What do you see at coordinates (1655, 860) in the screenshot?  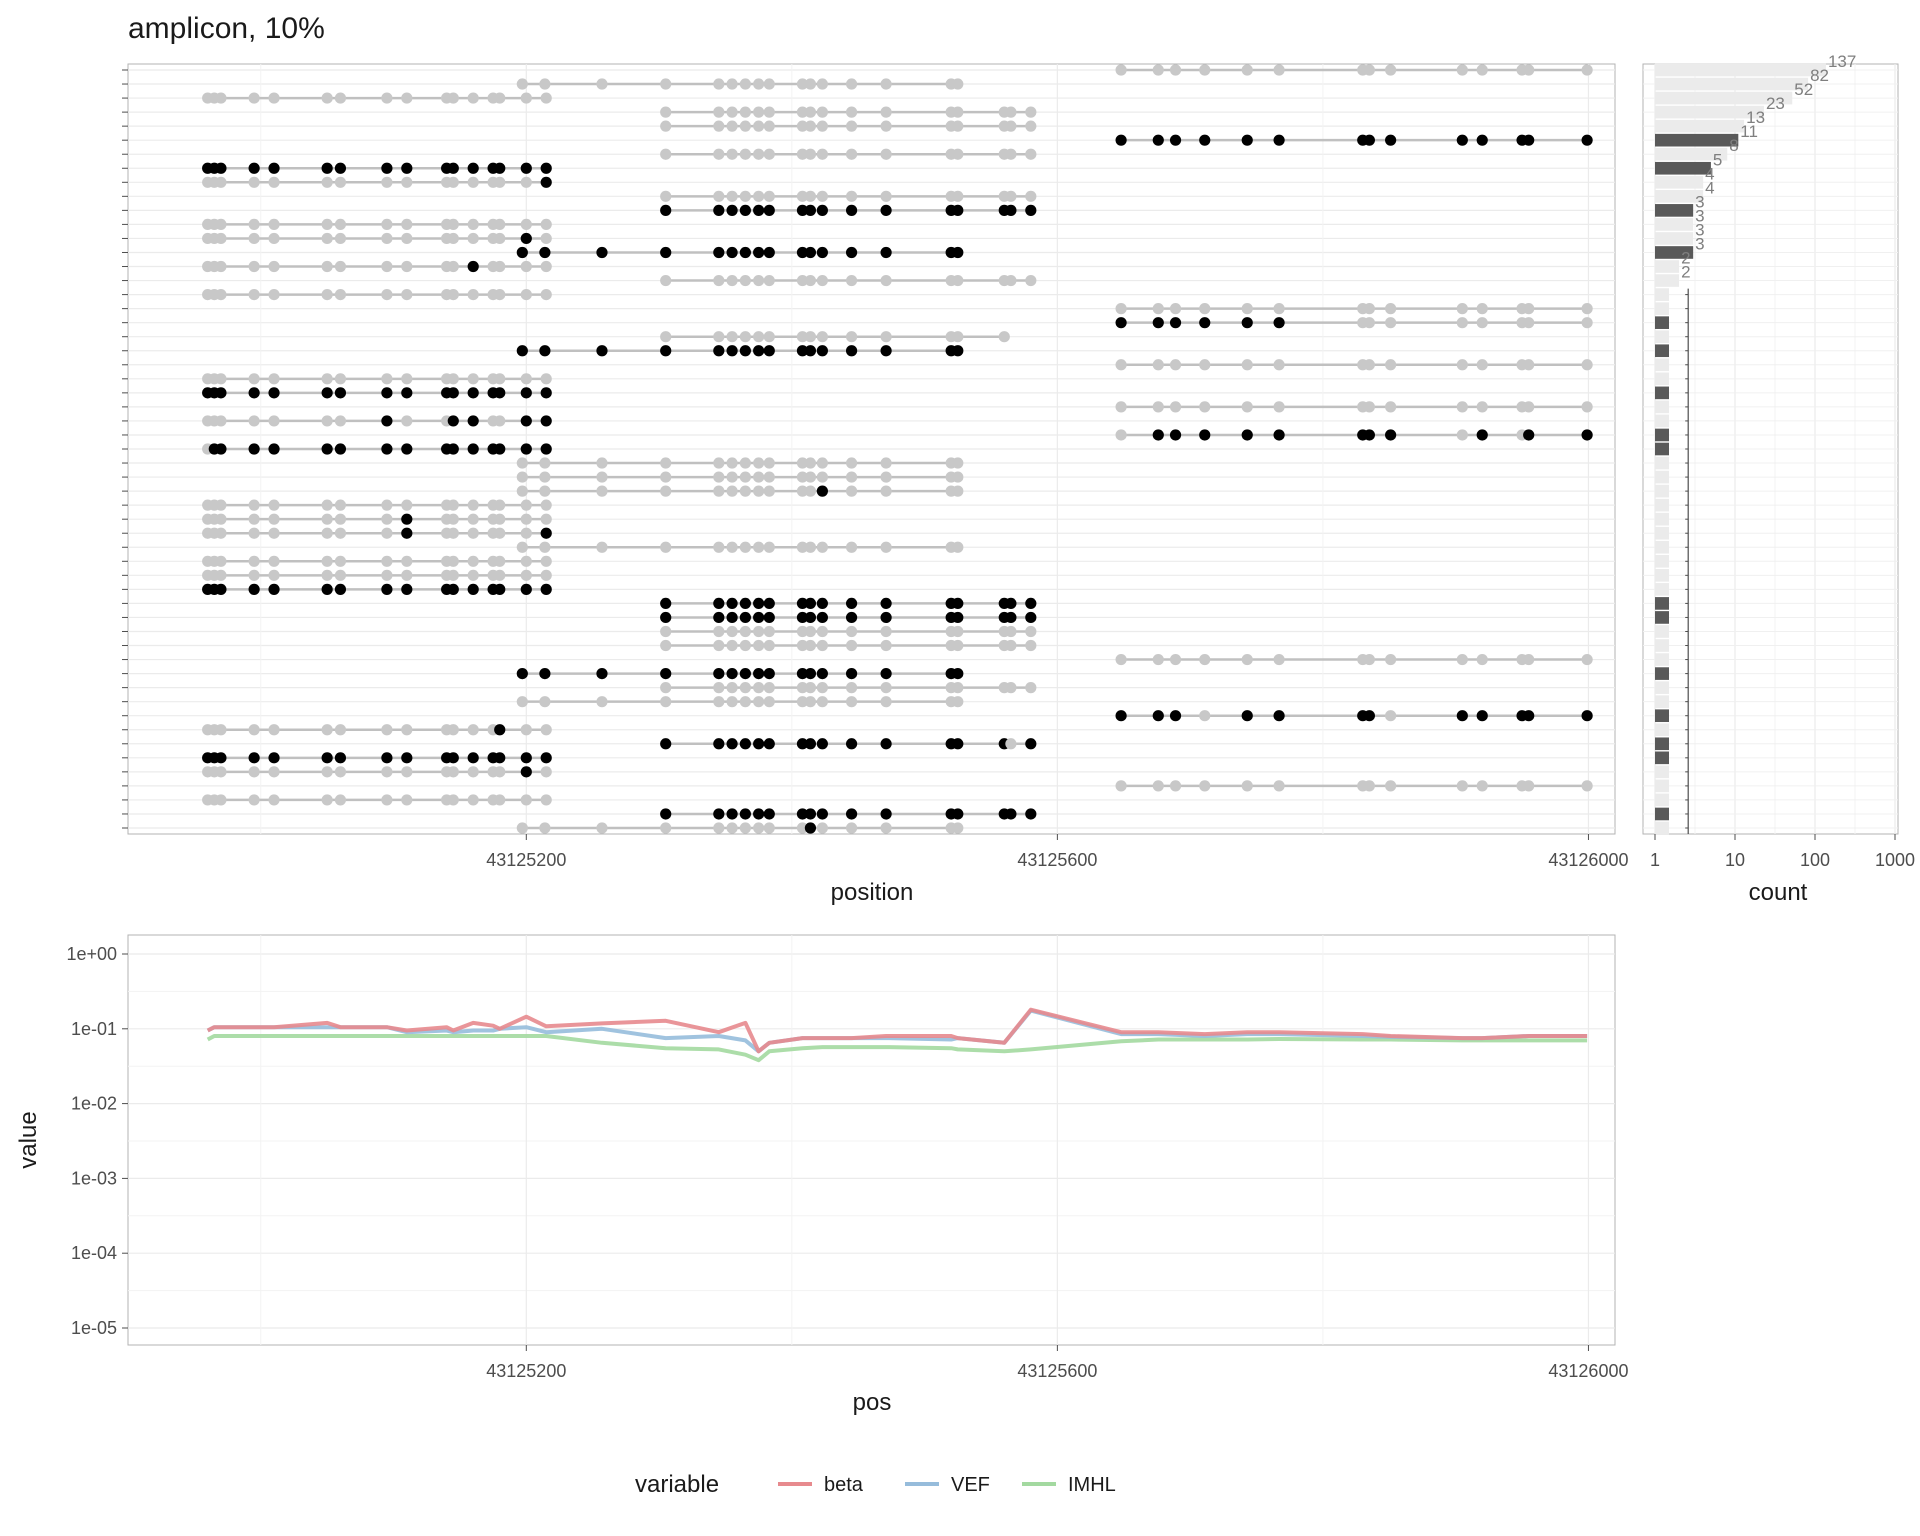 I see `x-tick-label: 1` at bounding box center [1655, 860].